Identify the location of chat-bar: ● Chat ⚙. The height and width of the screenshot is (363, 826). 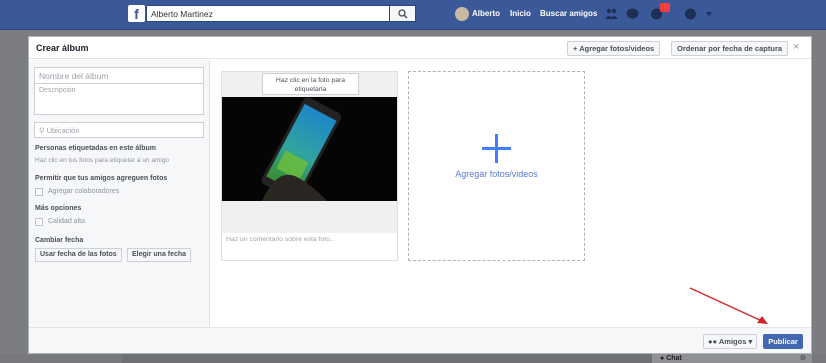
(732, 358).